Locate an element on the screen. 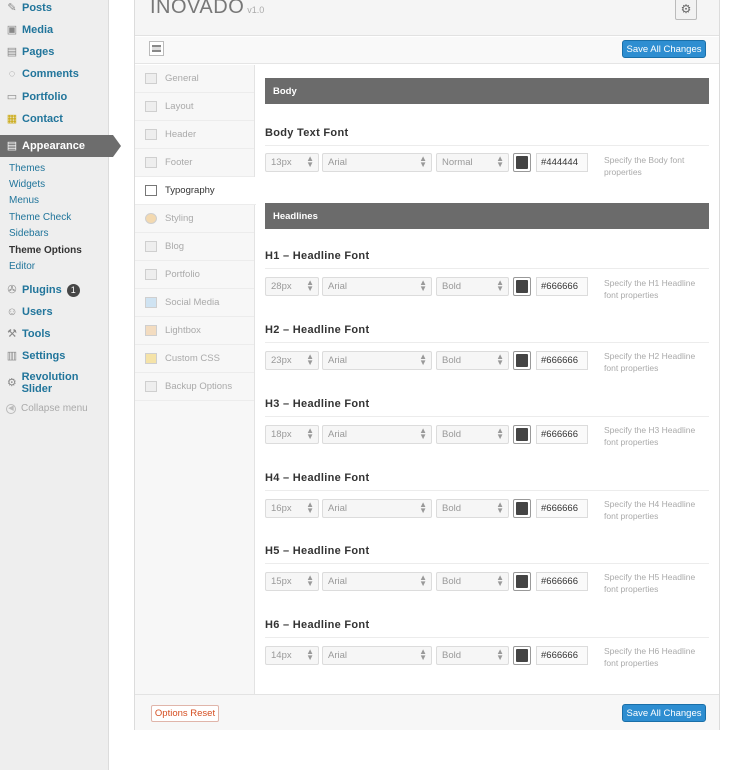 The image size is (746, 770). options-reset-button: Options Reset is located at coordinates (185, 713).